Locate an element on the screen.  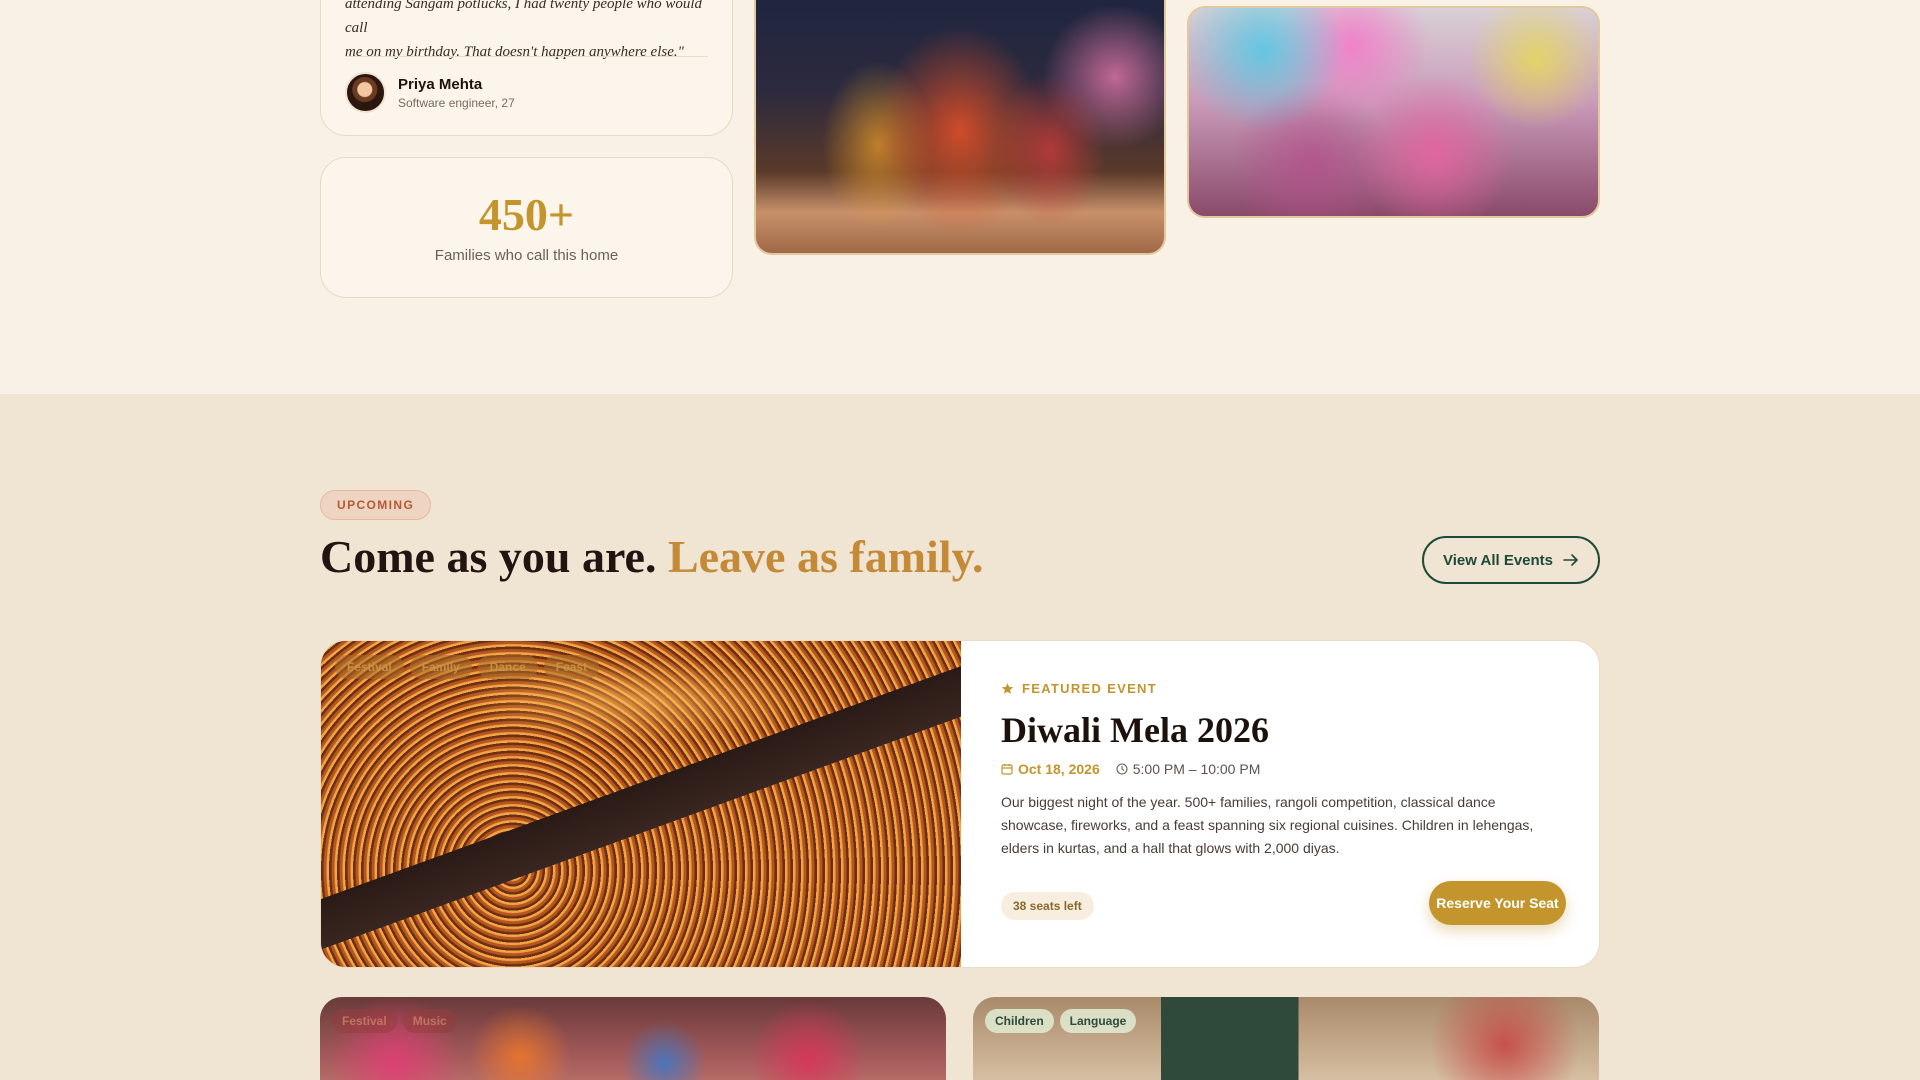
section-headline: Come as you are. Leave as family. is located at coordinates (652, 556).